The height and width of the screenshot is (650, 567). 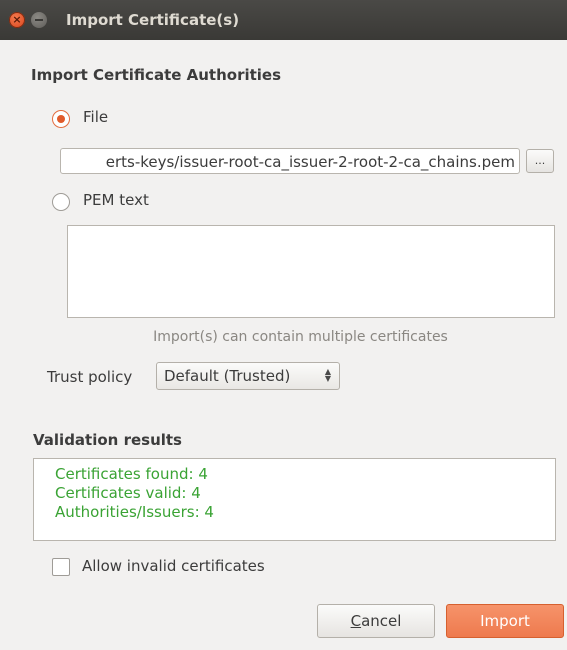 I want to click on import-button: Import, so click(x=505, y=621).